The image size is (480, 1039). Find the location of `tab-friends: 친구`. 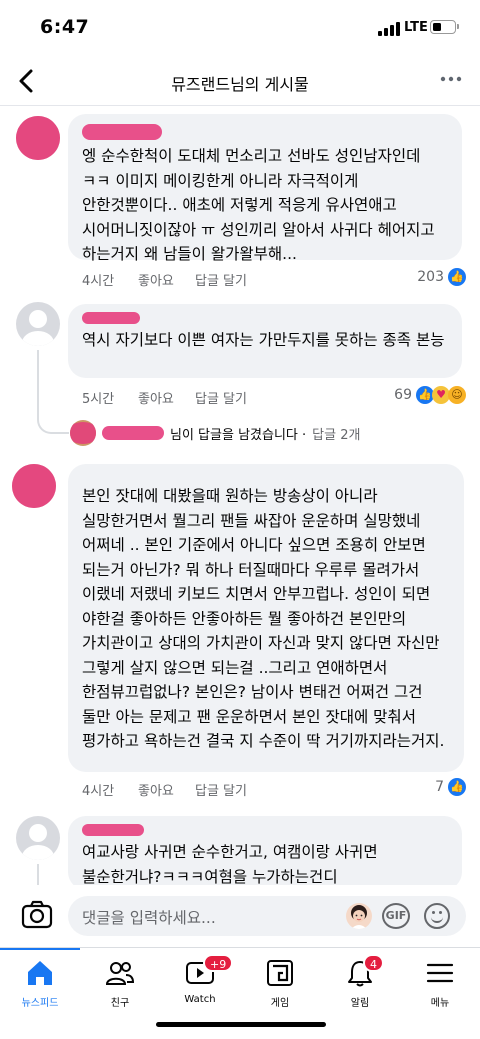

tab-friends: 친구 is located at coordinates (120, 988).